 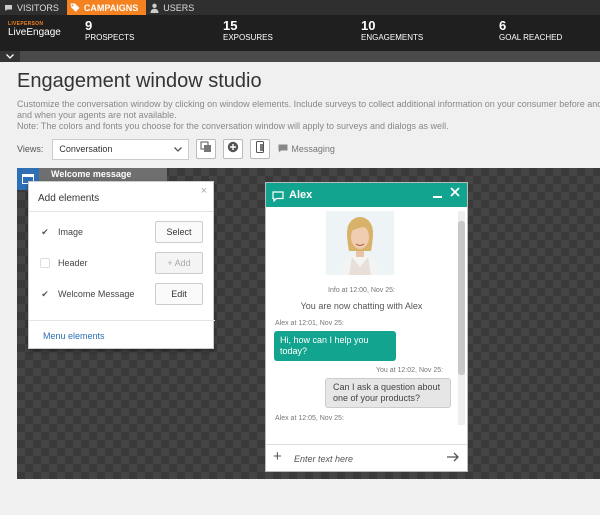 I want to click on panel-title: Add elements, so click(x=69, y=198).